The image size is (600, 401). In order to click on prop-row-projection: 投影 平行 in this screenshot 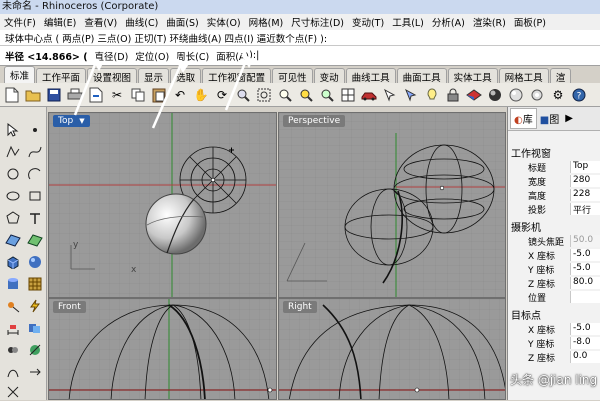, I will do `click(554, 209)`.